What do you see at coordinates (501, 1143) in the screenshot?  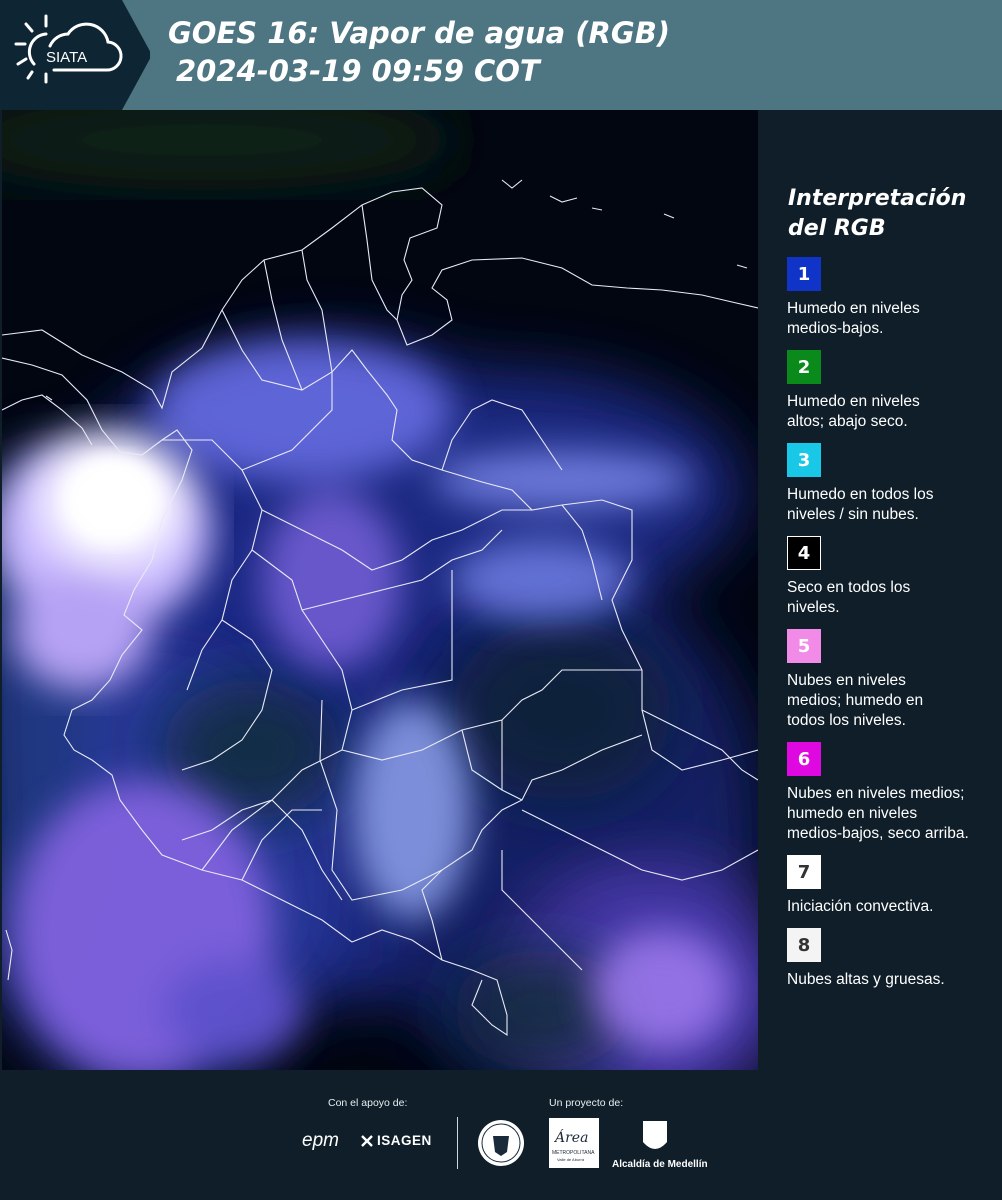 I see `seal-logo` at bounding box center [501, 1143].